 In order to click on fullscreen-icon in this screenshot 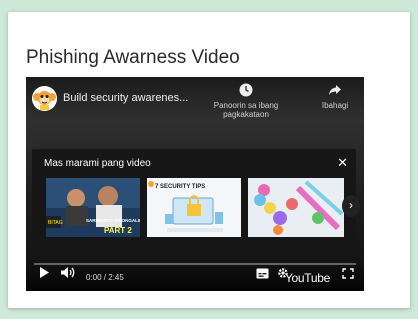, I will do `click(348, 273)`.